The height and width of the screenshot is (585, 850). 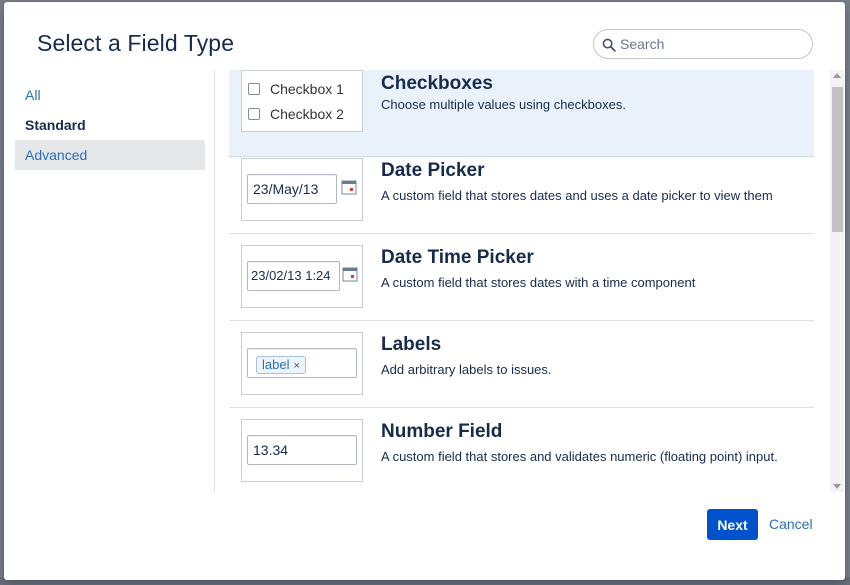 I want to click on field-name: Checkboxes, so click(x=437, y=83).